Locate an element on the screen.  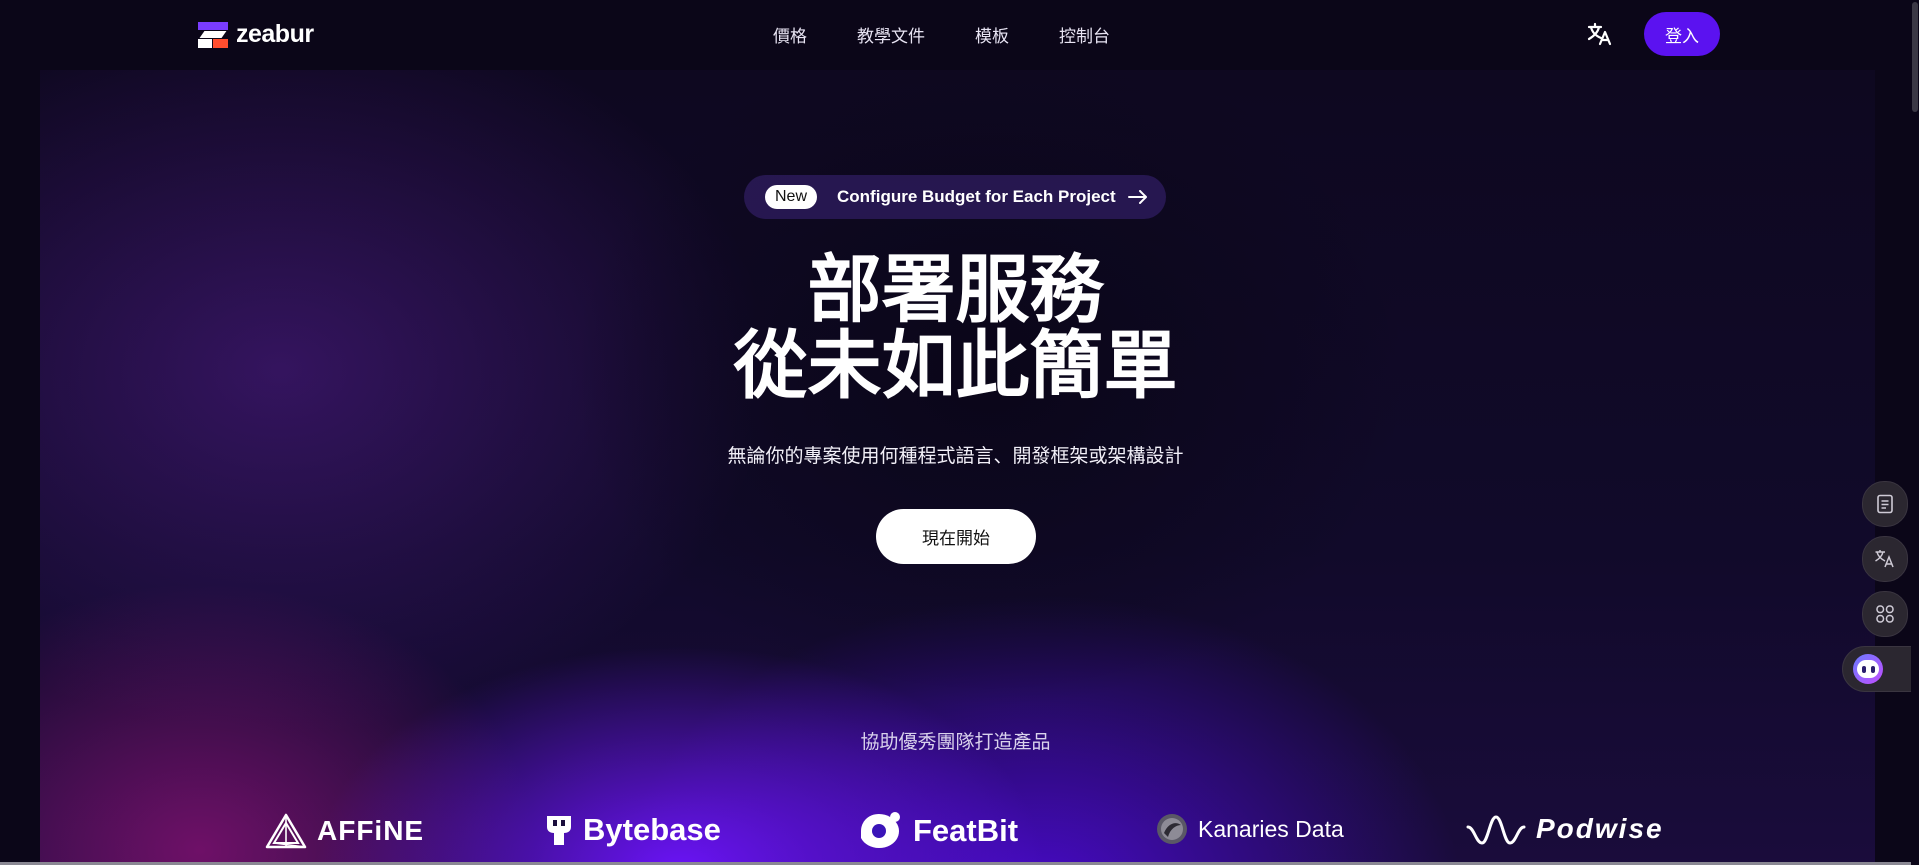
bytebase-logo-icon is located at coordinates (559, 830).